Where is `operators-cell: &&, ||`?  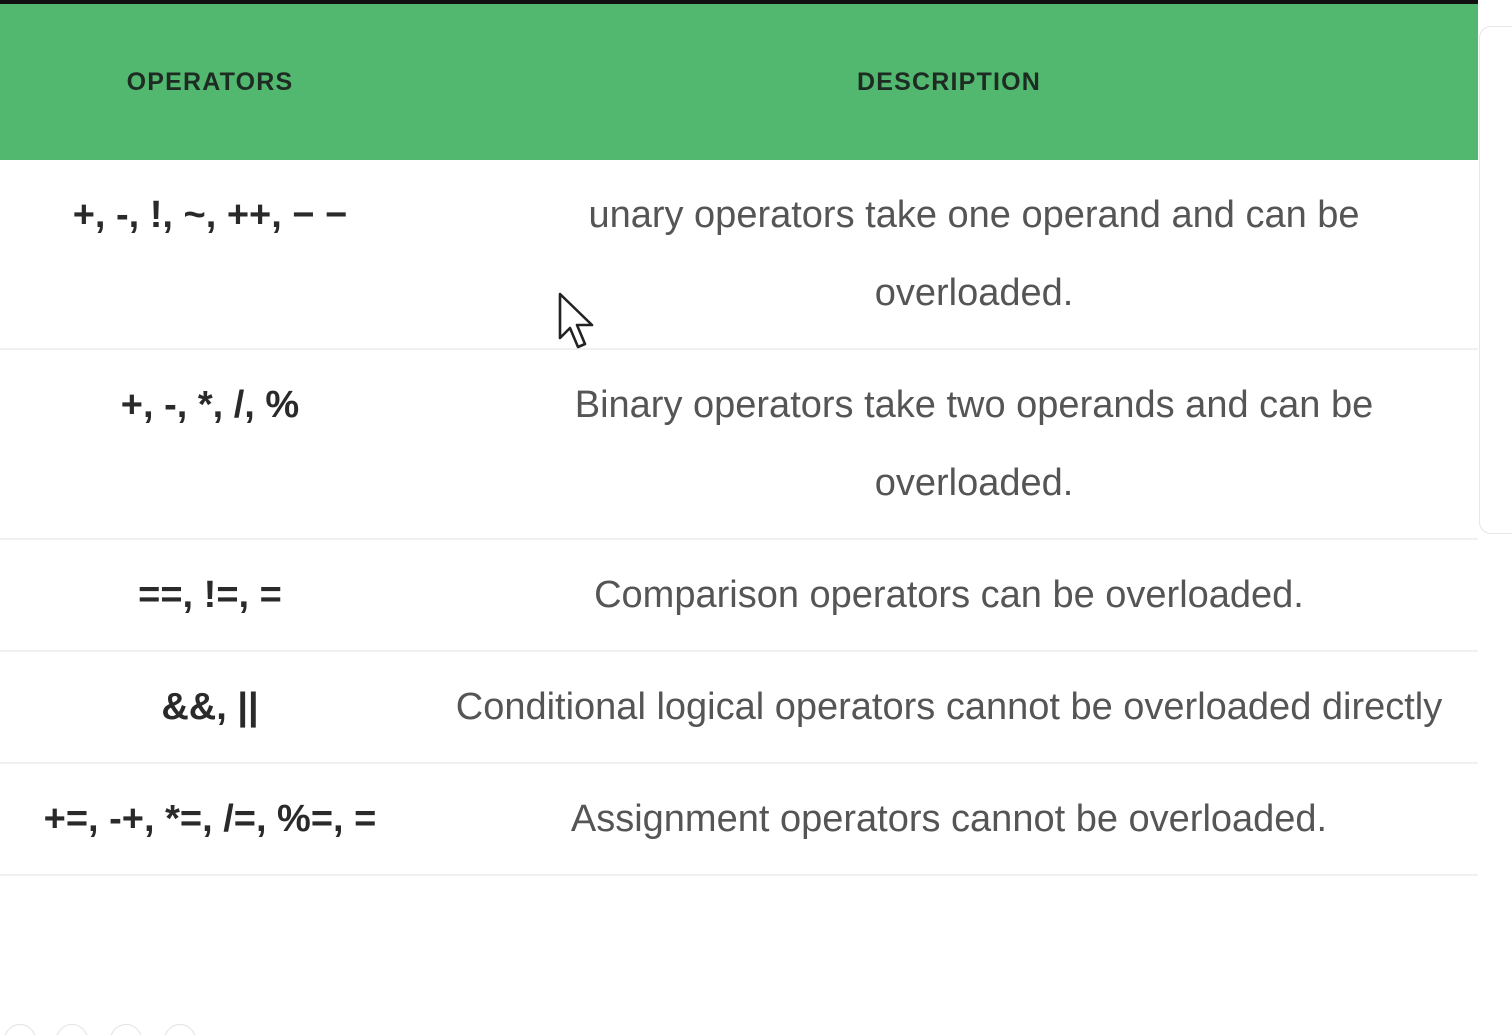 operators-cell: &&, || is located at coordinates (210, 707).